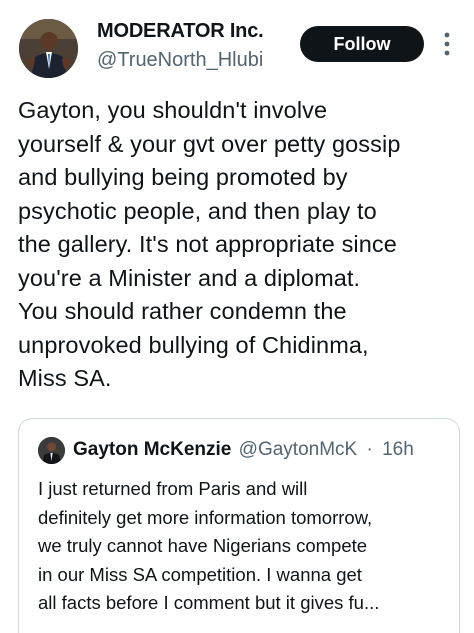 This screenshot has width=474, height=633. I want to click on quoted-body-line: we truly cannot have Nigerians compete, so click(203, 545).